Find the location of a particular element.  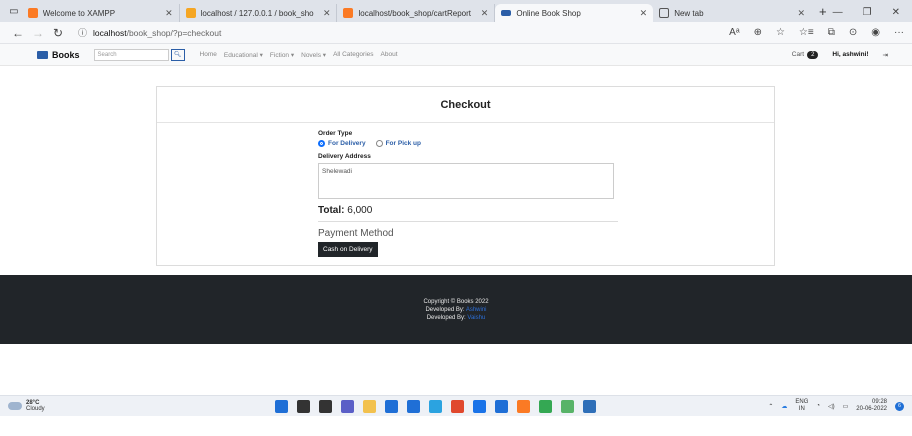

pickup-option-label: For Pick up is located at coordinates (403, 143).